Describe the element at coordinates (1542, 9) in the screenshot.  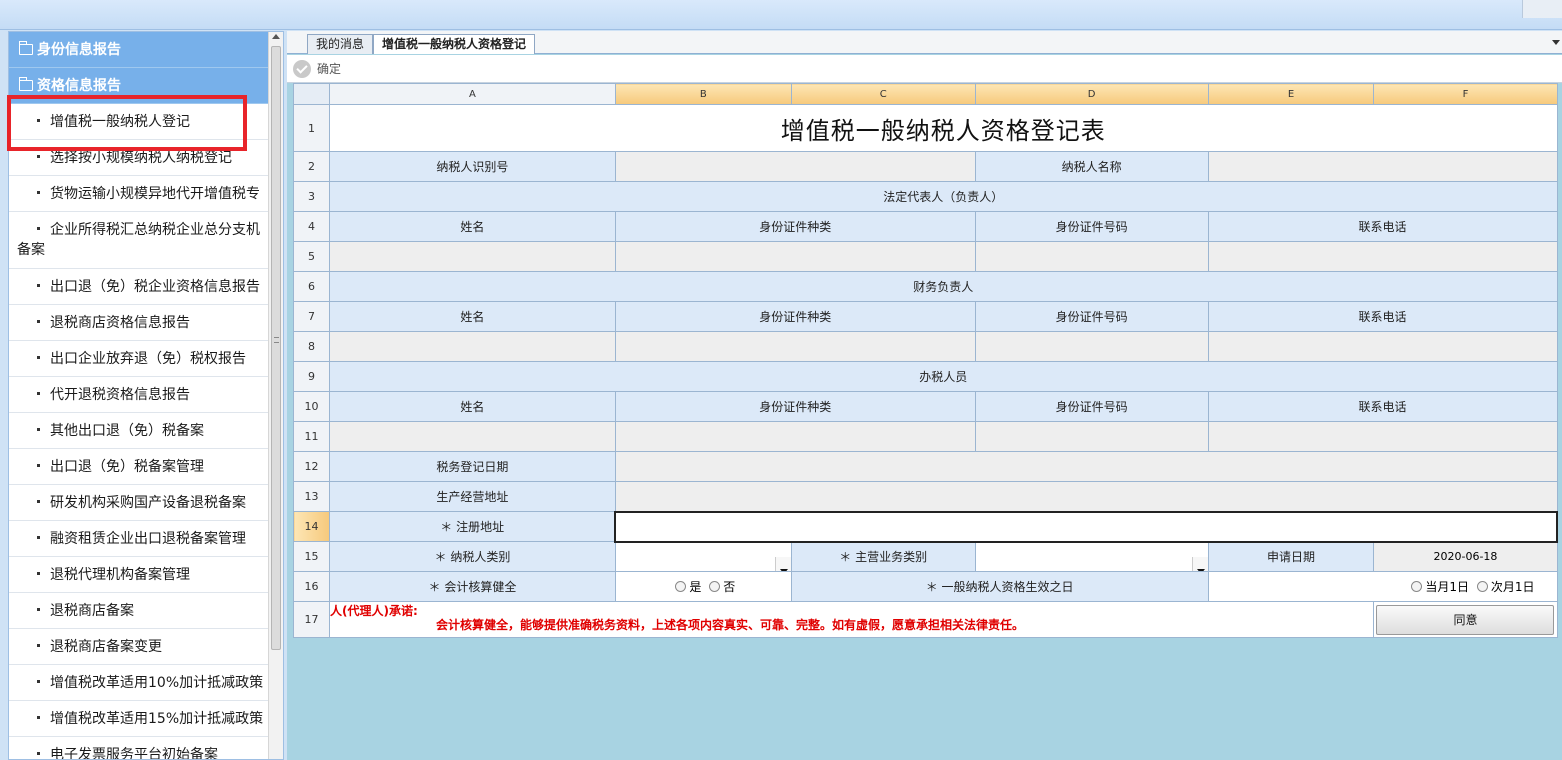
I see `window-control-area` at that location.